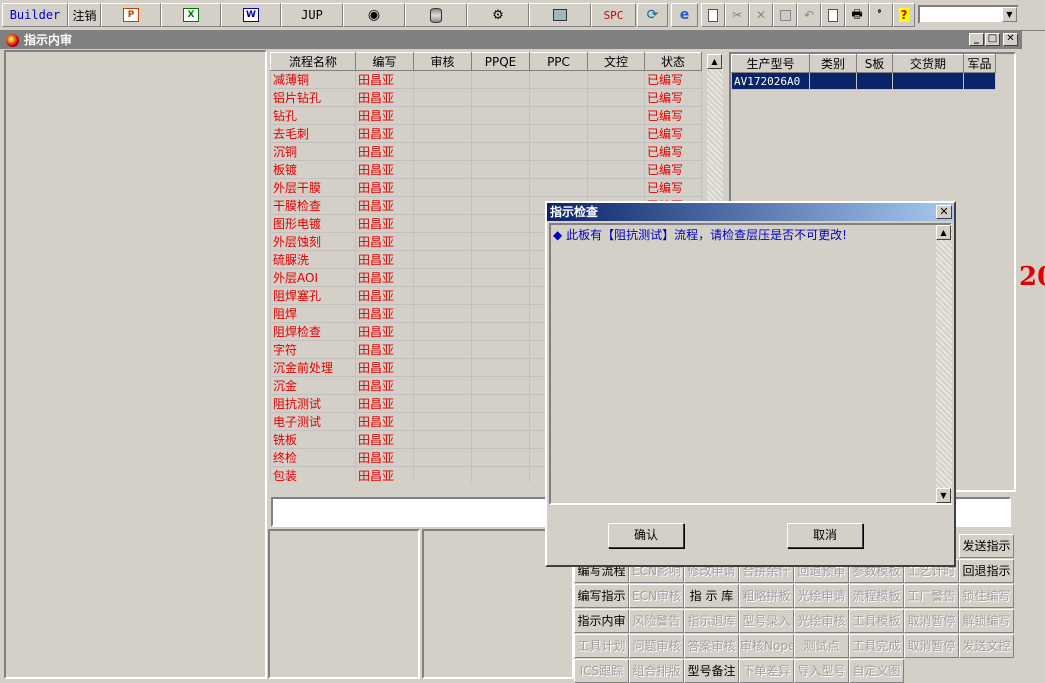  I want to click on excel-button: X, so click(191, 15).